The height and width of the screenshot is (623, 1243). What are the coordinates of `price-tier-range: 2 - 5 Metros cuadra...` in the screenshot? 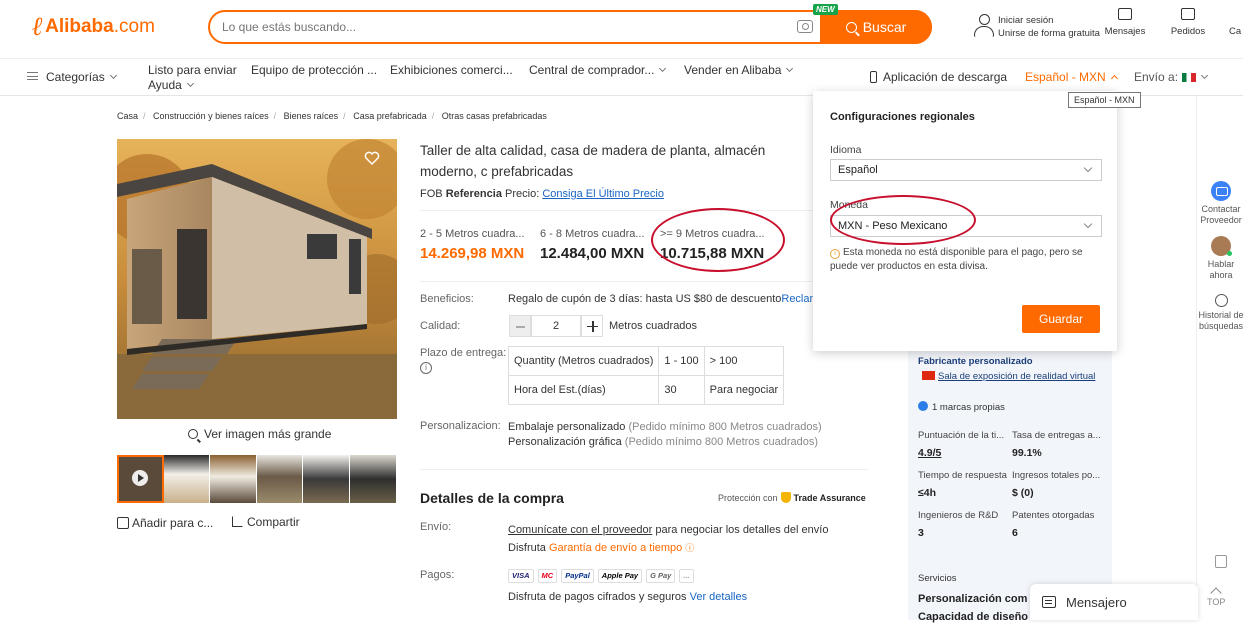 It's located at (472, 234).